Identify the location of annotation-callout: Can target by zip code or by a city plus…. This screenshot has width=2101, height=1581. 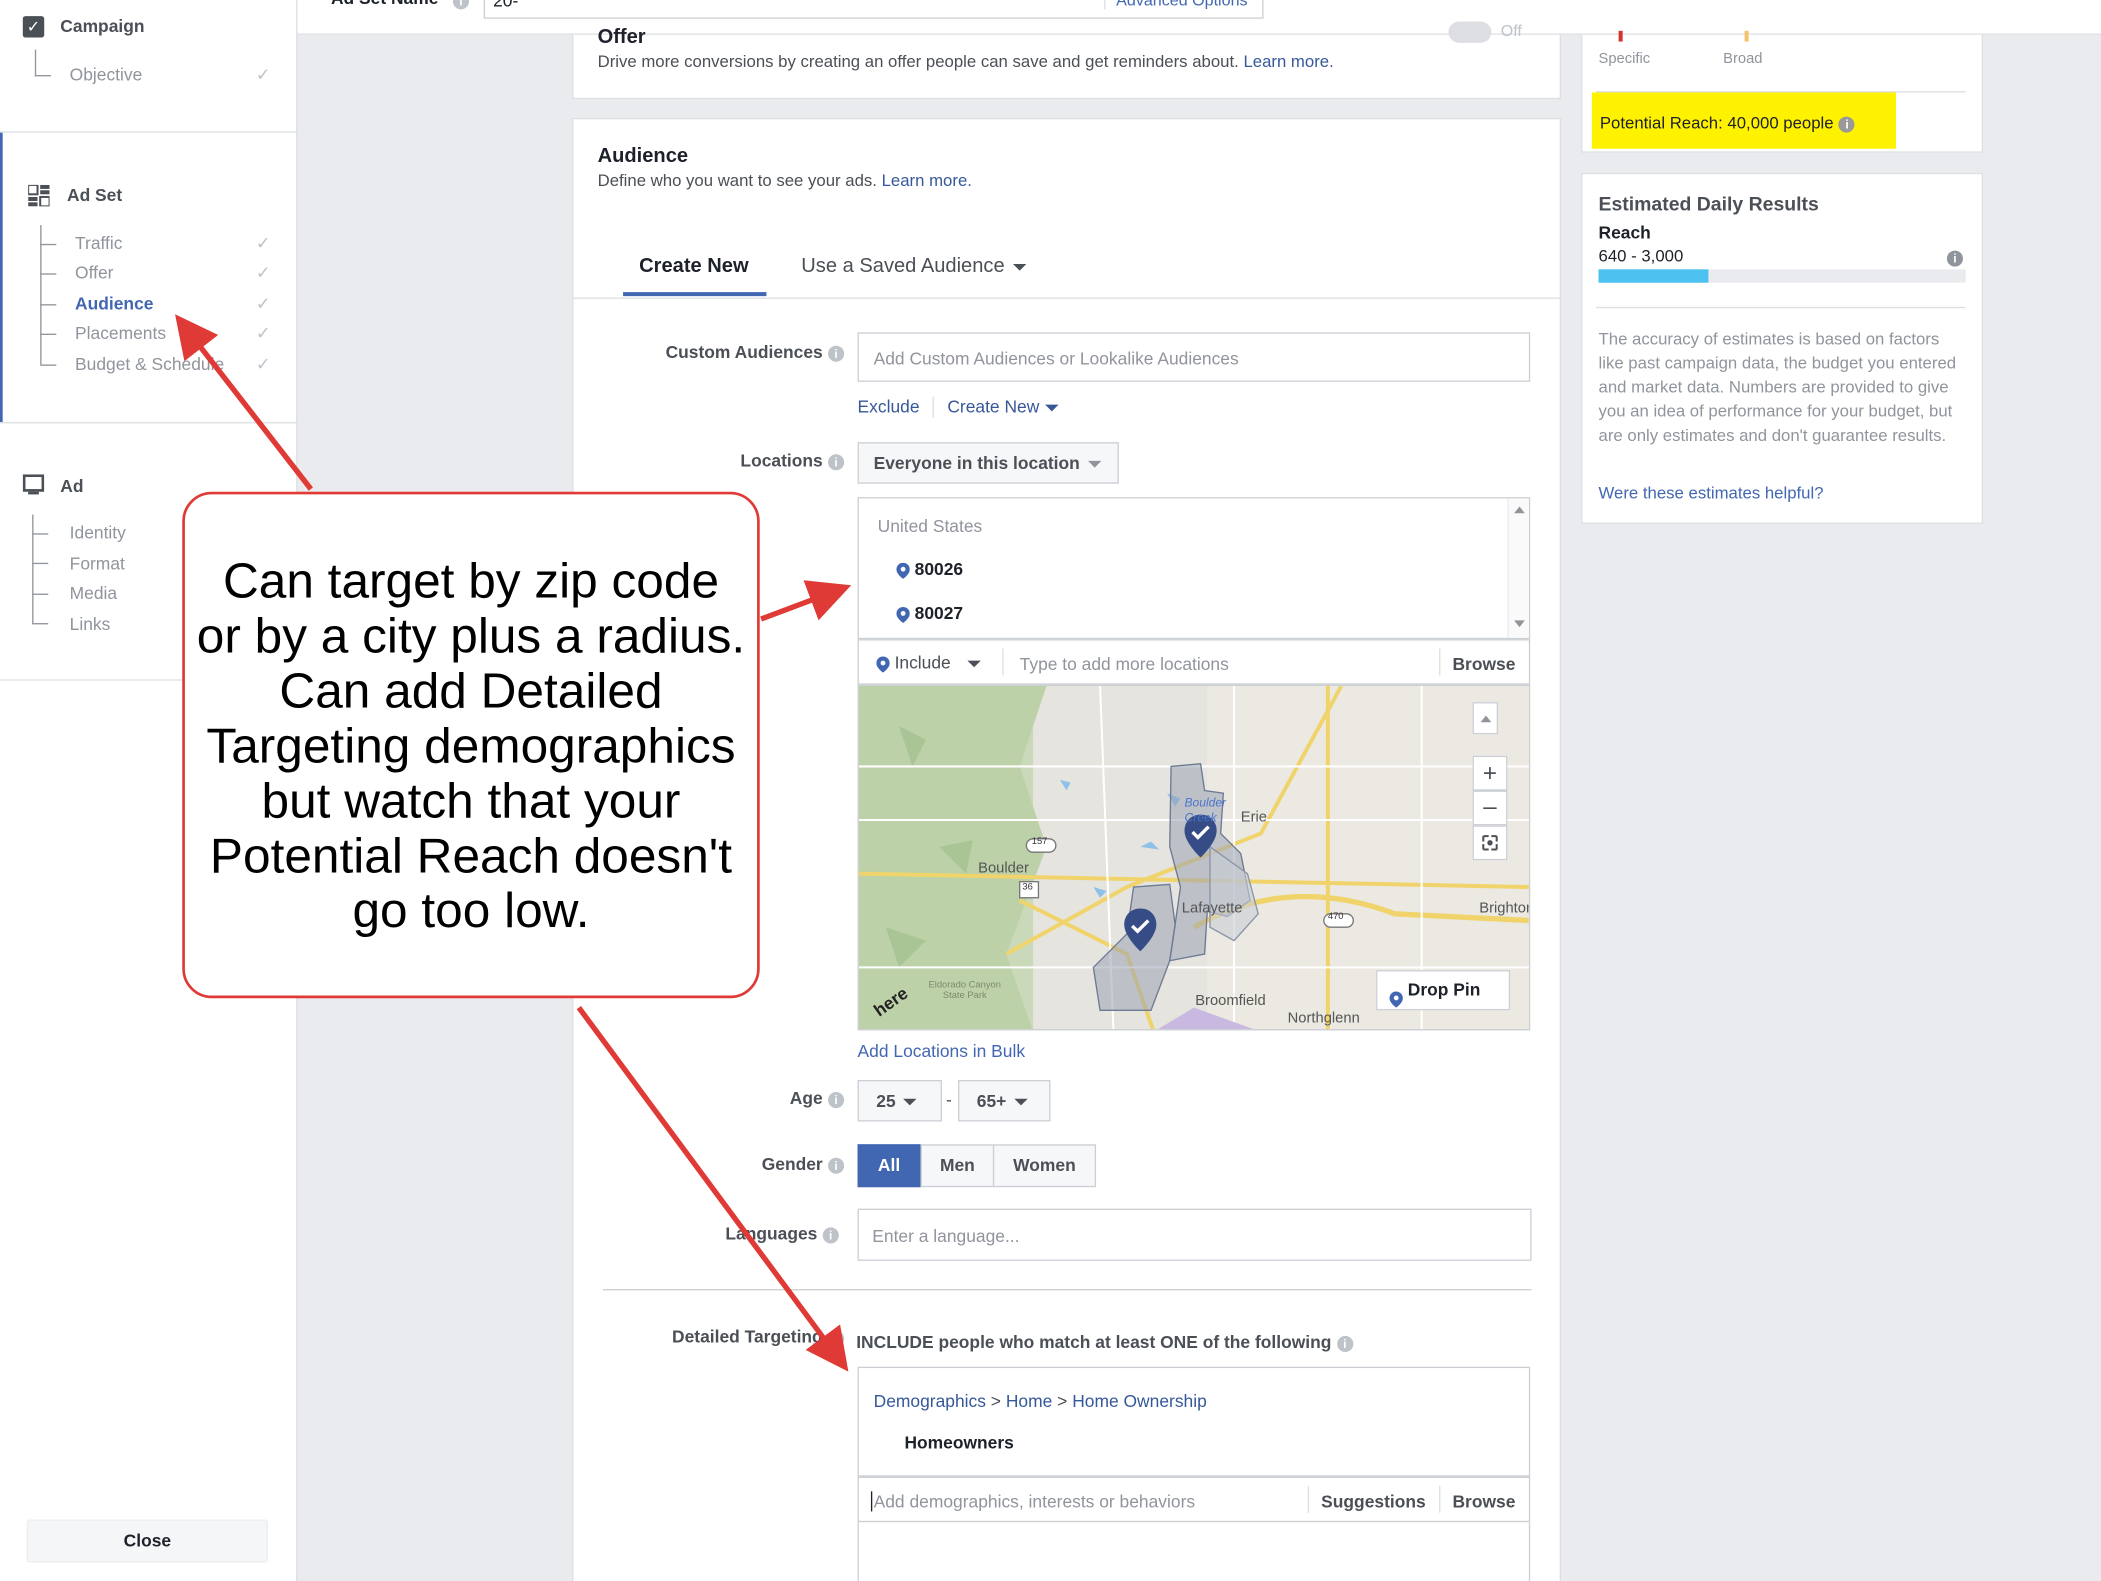
(471, 745).